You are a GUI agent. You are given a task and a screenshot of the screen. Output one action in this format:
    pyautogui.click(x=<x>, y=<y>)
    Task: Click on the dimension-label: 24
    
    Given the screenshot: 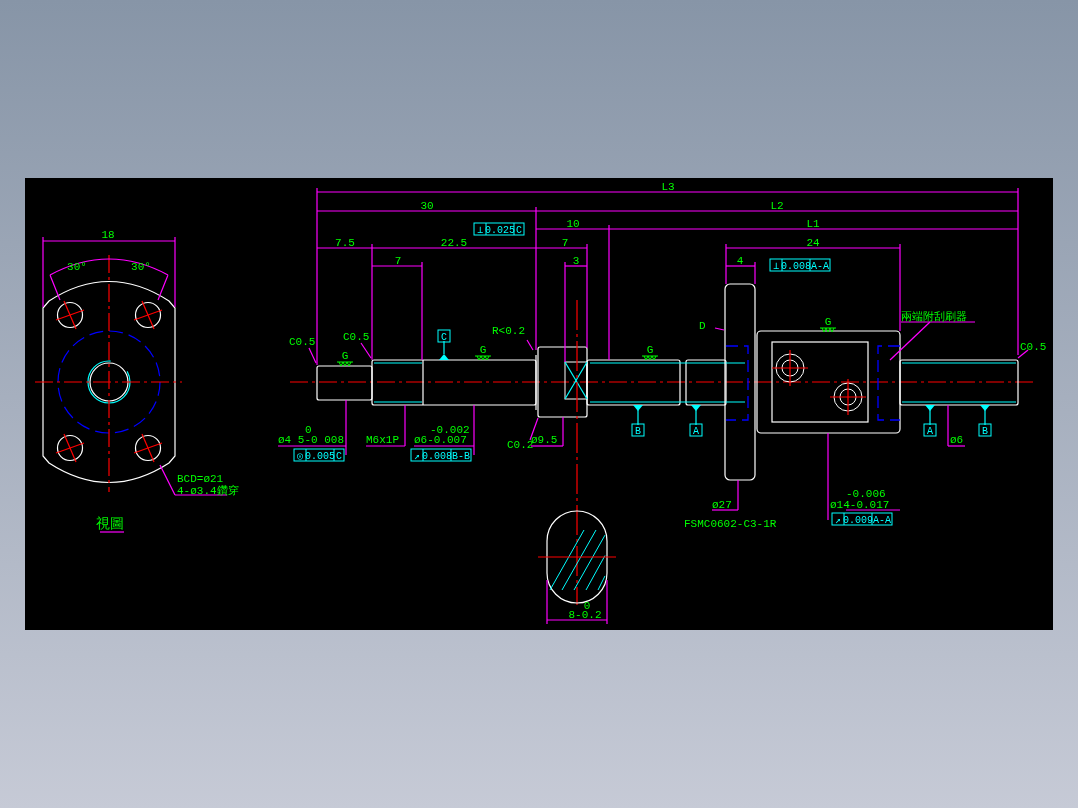 What is the action you would take?
    pyautogui.click(x=813, y=243)
    